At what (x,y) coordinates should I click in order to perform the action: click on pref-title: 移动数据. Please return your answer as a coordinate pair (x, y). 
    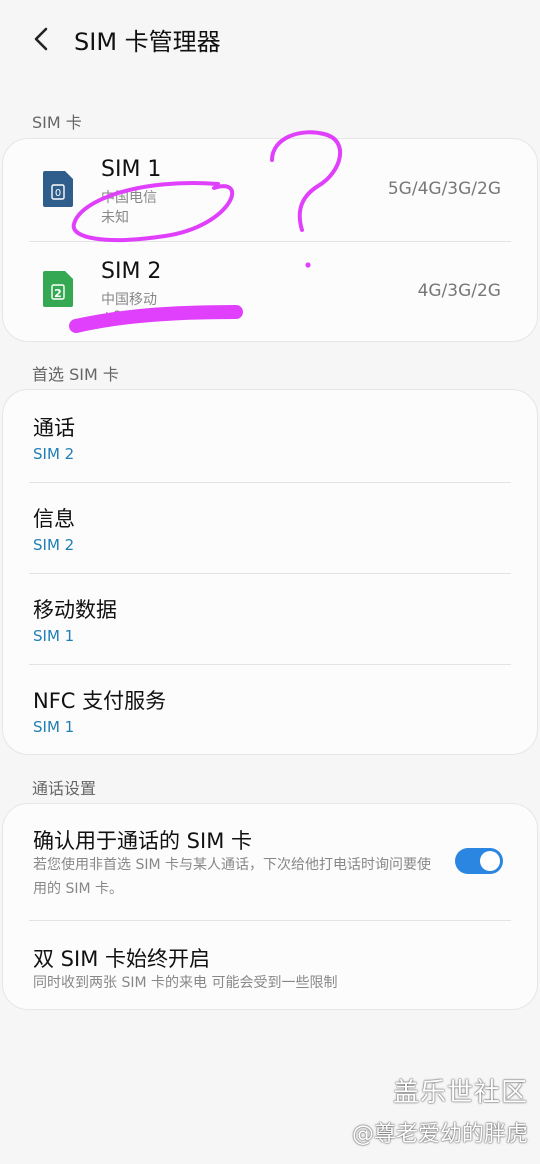
    Looking at the image, I should click on (75, 610).